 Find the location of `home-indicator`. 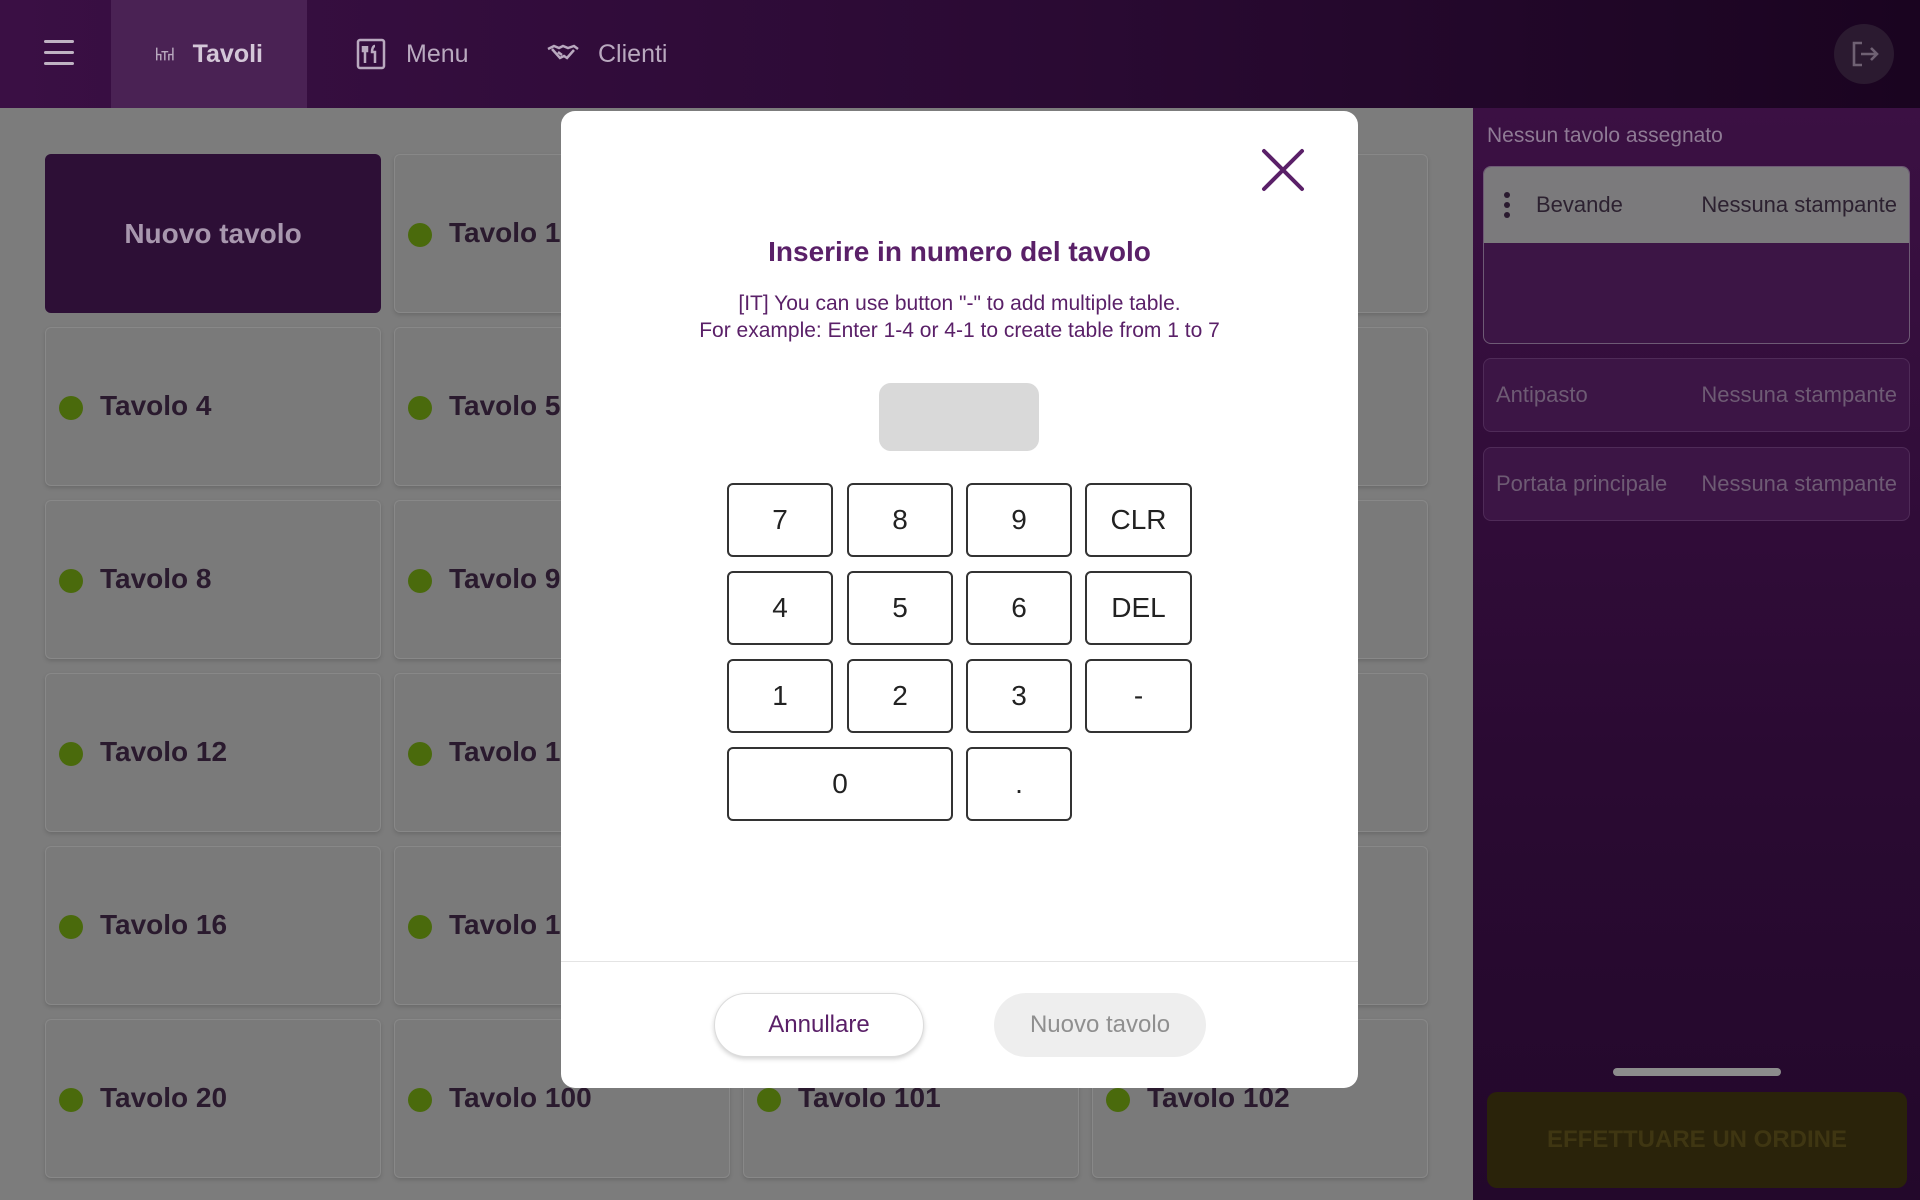

home-indicator is located at coordinates (1697, 1072).